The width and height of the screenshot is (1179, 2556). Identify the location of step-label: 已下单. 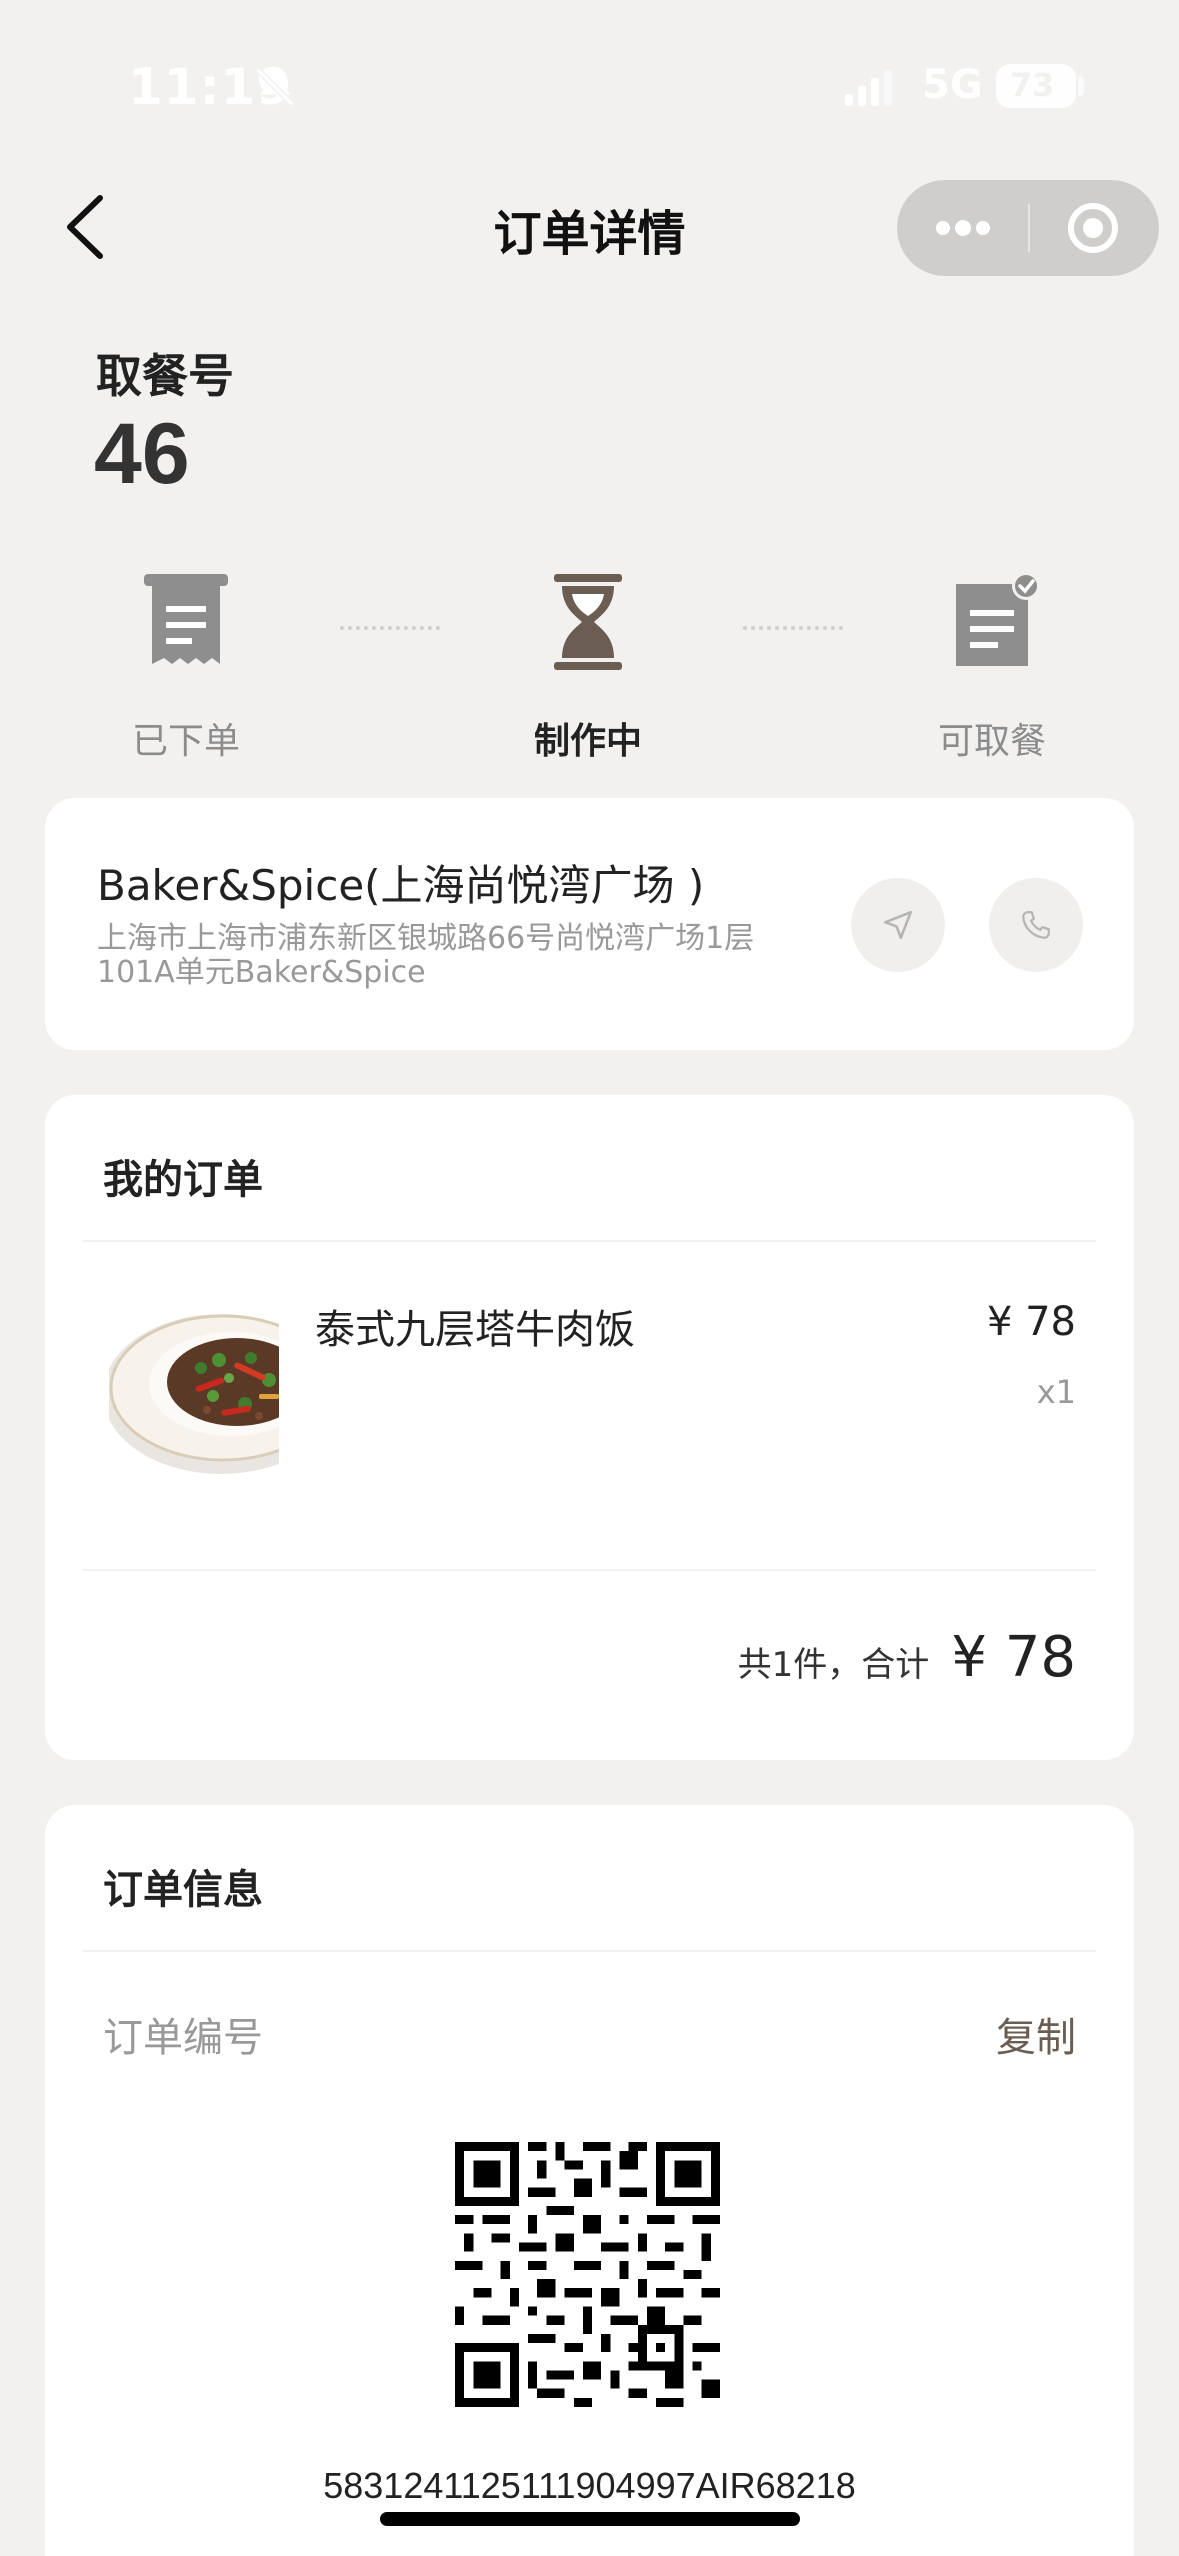
(185, 741).